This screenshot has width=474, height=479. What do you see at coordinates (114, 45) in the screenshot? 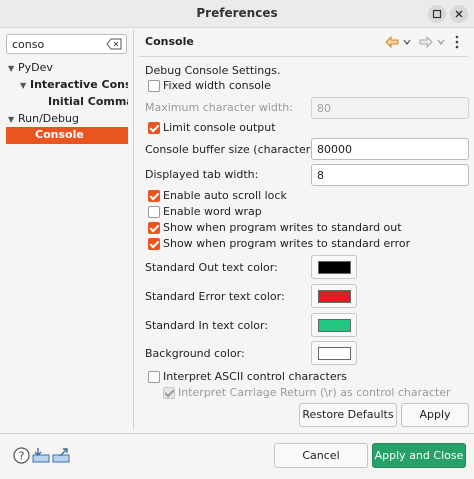
I see `clear-filter-icon` at bounding box center [114, 45].